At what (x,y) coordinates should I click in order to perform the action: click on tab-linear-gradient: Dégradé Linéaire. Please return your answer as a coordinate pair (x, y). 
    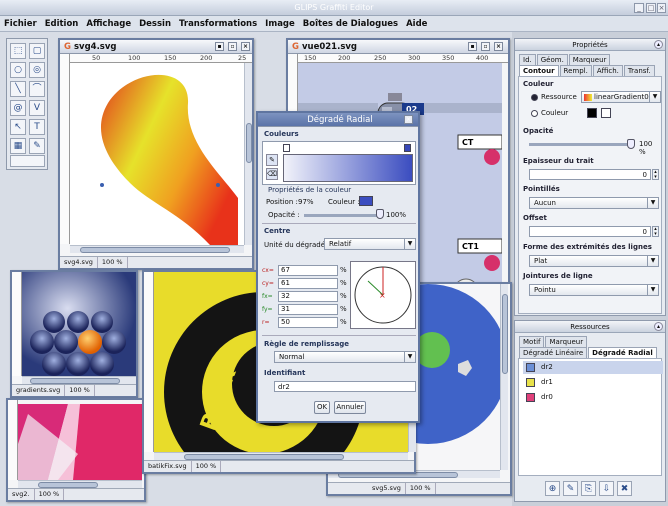
    Looking at the image, I should click on (553, 352).